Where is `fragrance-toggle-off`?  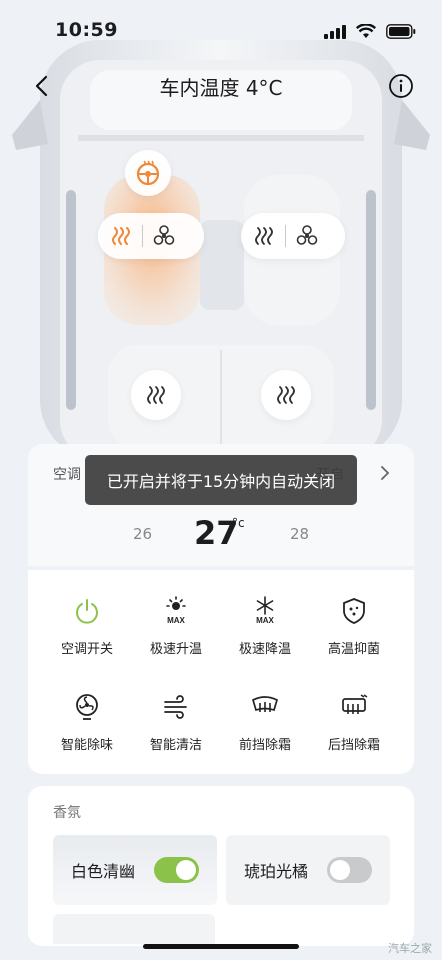
fragrance-toggle-off is located at coordinates (349, 870).